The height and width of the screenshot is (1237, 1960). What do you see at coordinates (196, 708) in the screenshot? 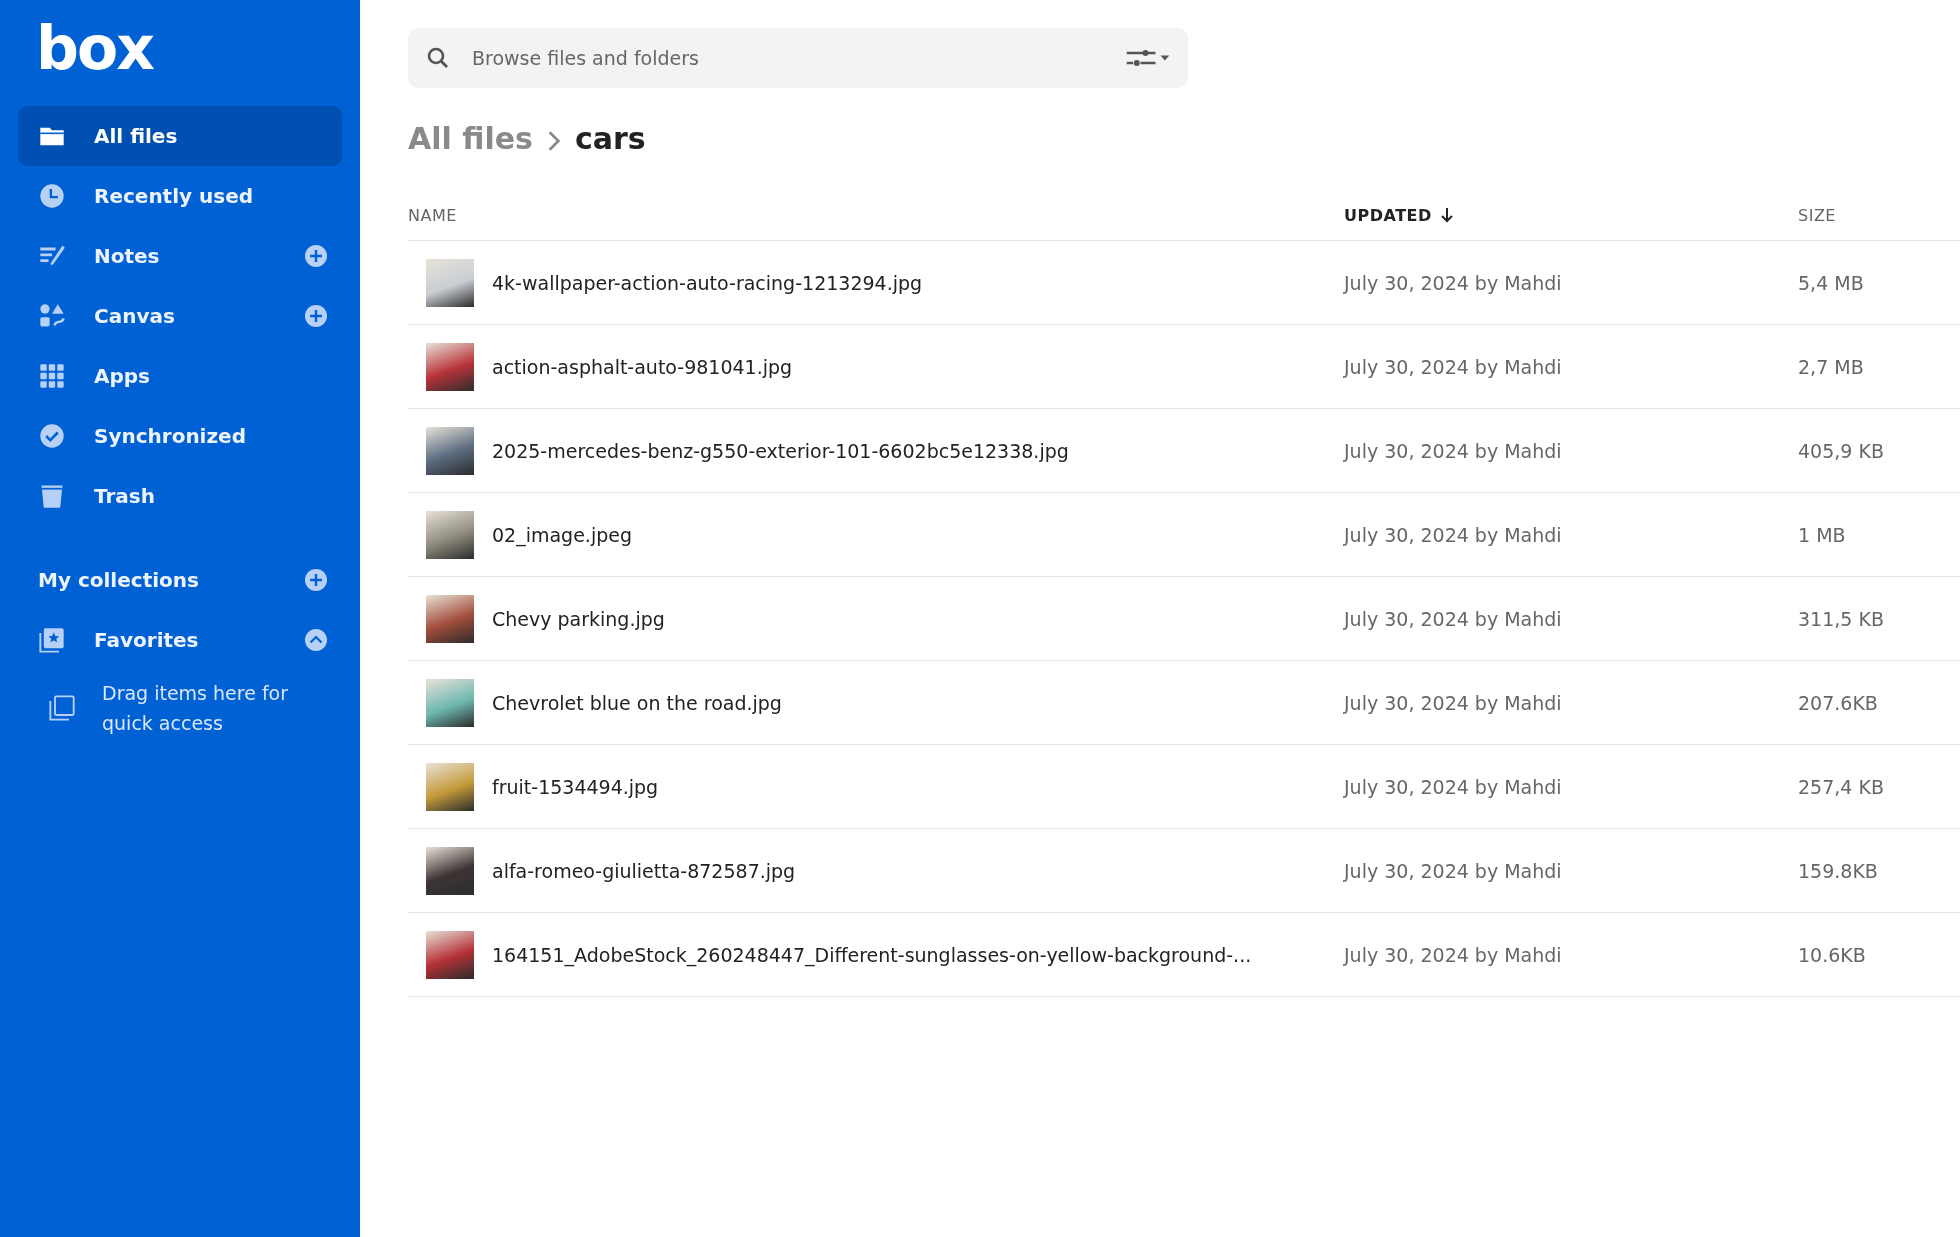
I see `empty-hint: Drag items here for quick access` at bounding box center [196, 708].